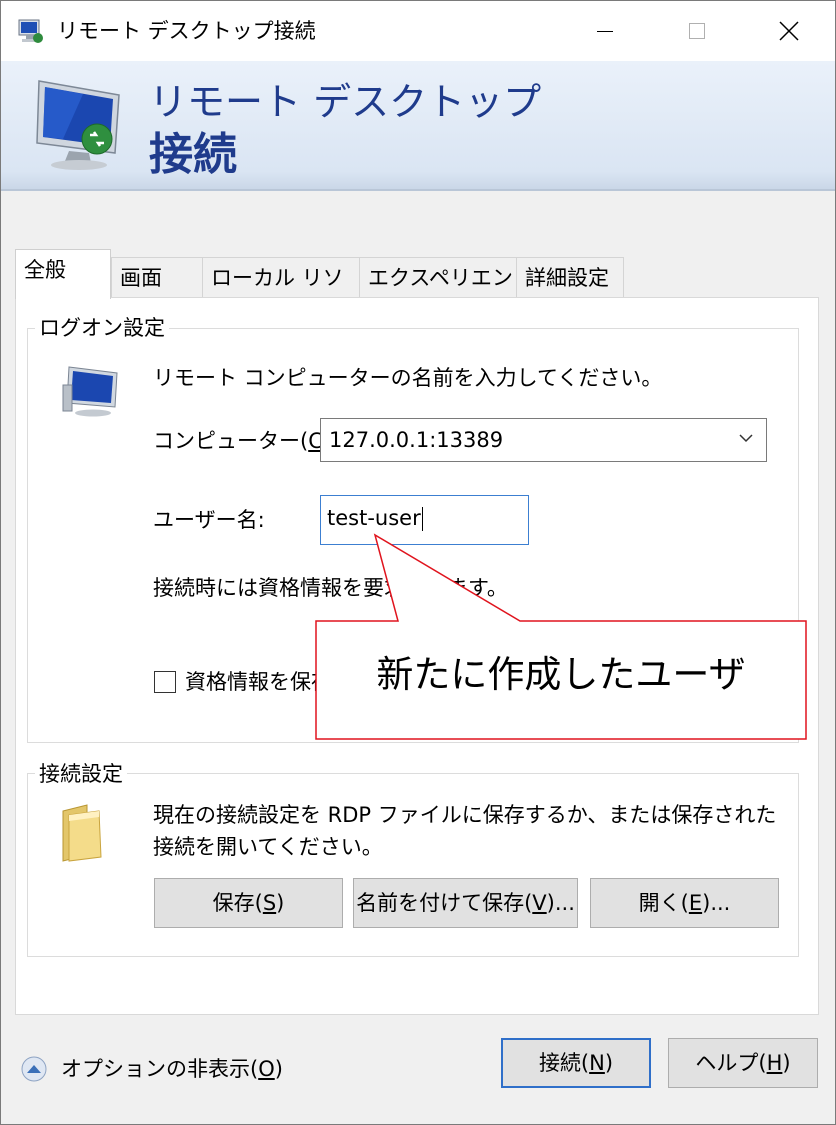 Image resolution: width=836 pixels, height=1125 pixels. I want to click on connect-button-label: 接続(, so click(564, 1063).